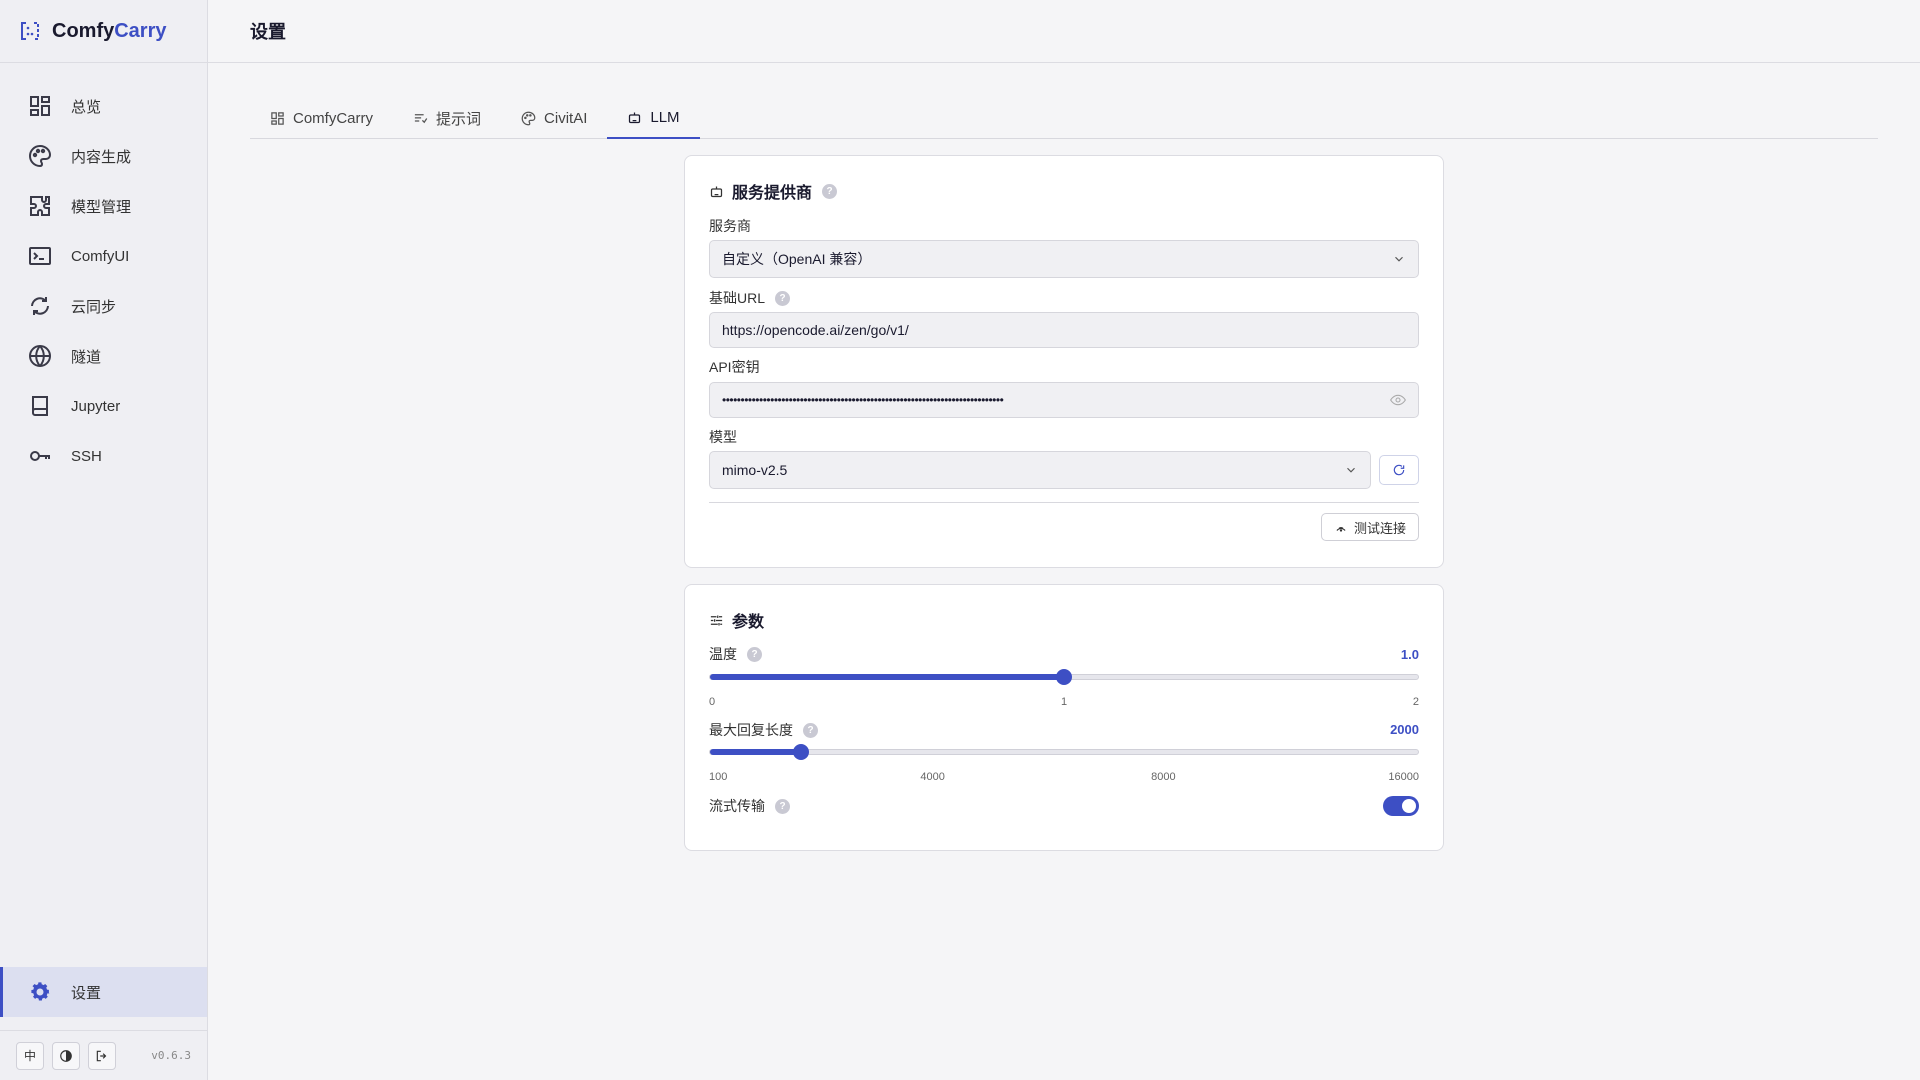 This screenshot has width=1920, height=1080. Describe the element at coordinates (96, 406) in the screenshot. I see `sidebar-item-label: Jupyter` at that location.